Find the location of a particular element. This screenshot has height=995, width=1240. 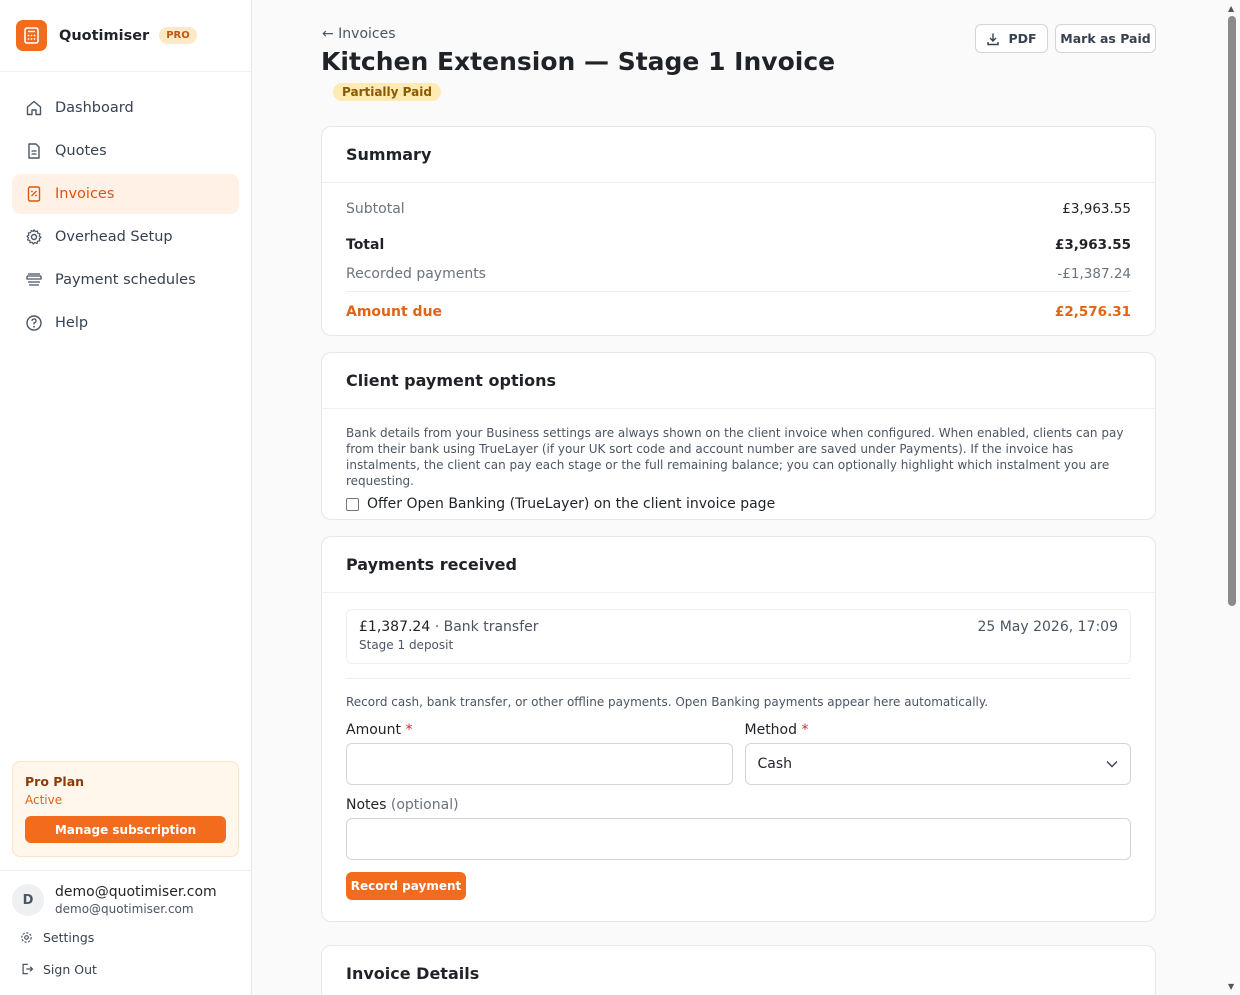

scrollbar: ▲ ▼ is located at coordinates (1232, 497).